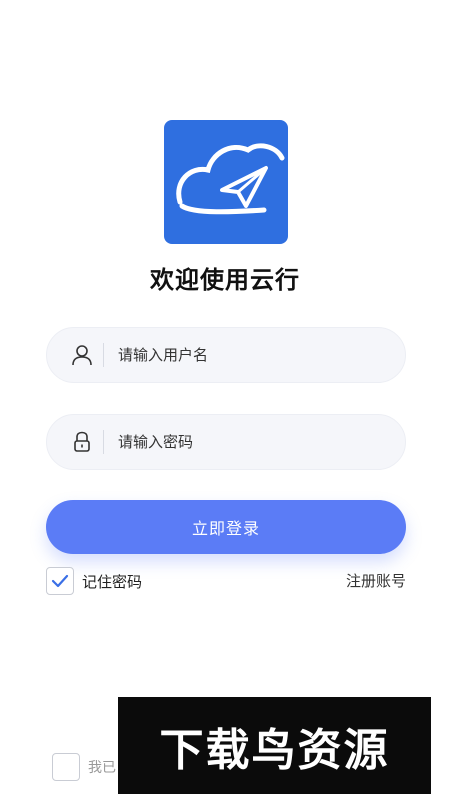  I want to click on welcome-title: 欢迎使用云行, so click(225, 280).